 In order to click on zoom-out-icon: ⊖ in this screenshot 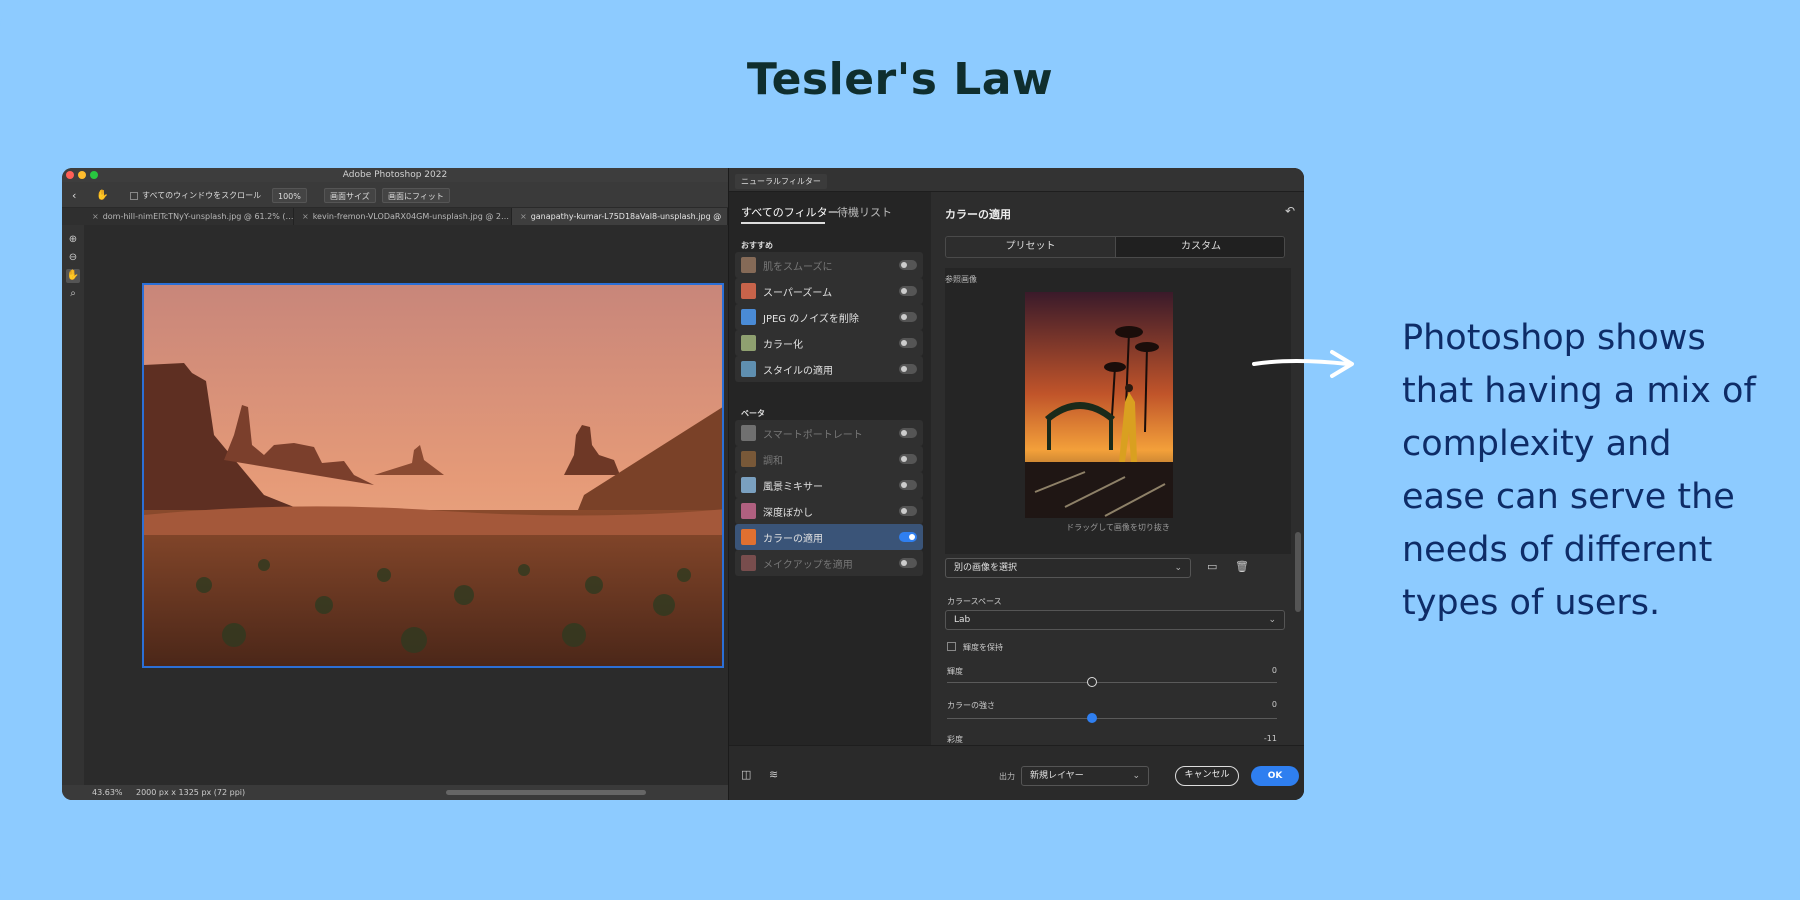, I will do `click(73, 258)`.